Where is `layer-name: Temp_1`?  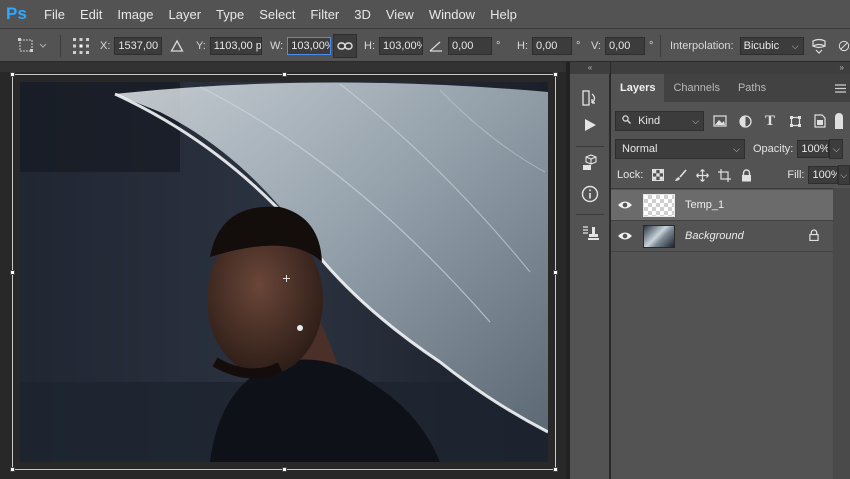
layer-name: Temp_1 is located at coordinates (704, 205).